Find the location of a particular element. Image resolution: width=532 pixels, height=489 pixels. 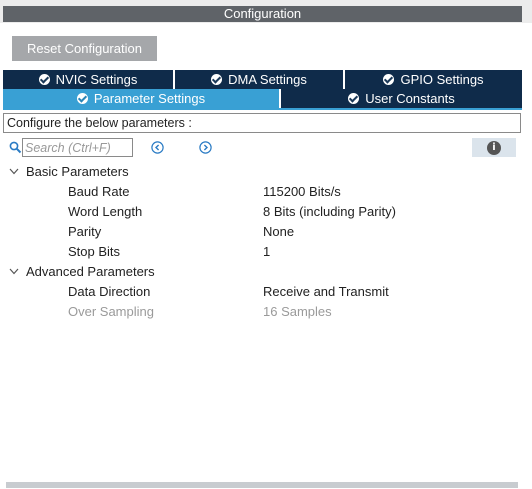

tab-label: DMA Settings is located at coordinates (267, 79).